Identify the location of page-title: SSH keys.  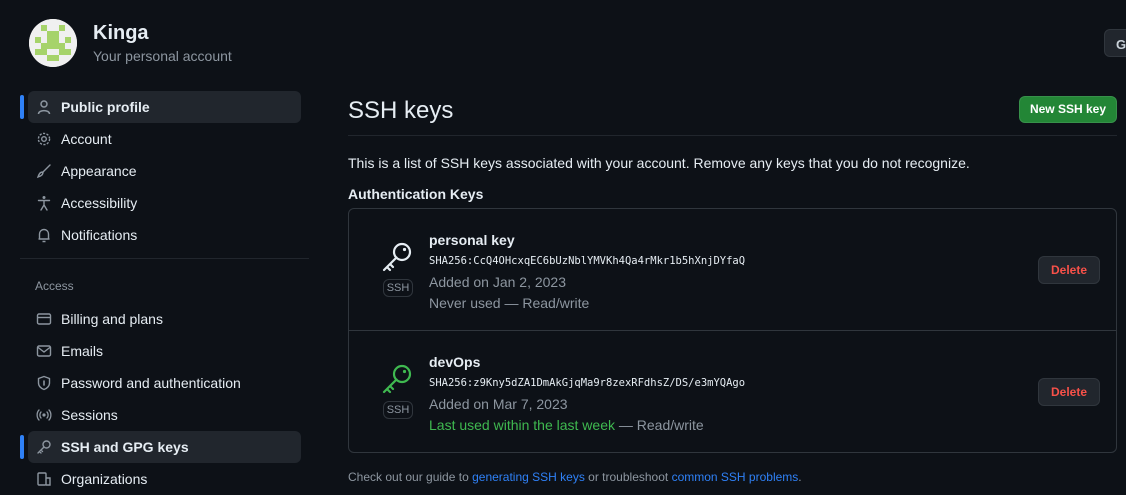
(401, 110).